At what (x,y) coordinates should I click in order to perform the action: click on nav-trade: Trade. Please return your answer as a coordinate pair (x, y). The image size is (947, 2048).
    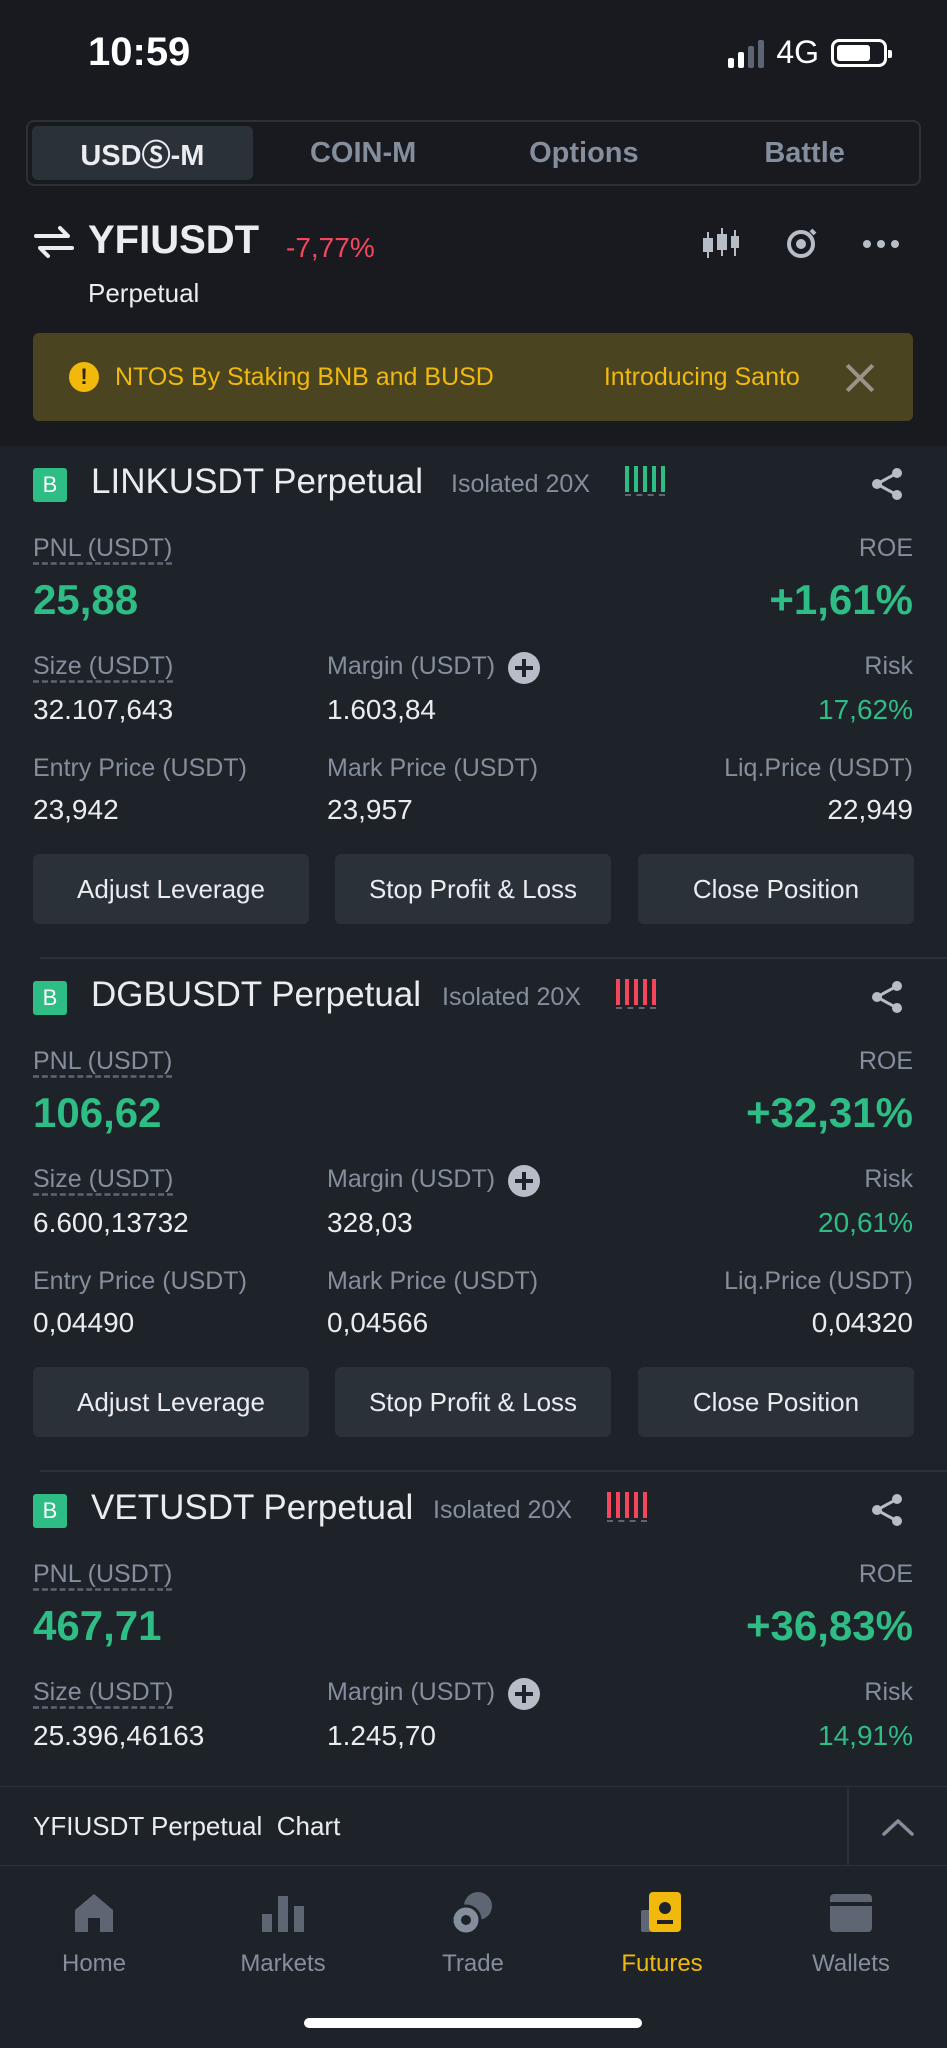
    Looking at the image, I should click on (473, 1928).